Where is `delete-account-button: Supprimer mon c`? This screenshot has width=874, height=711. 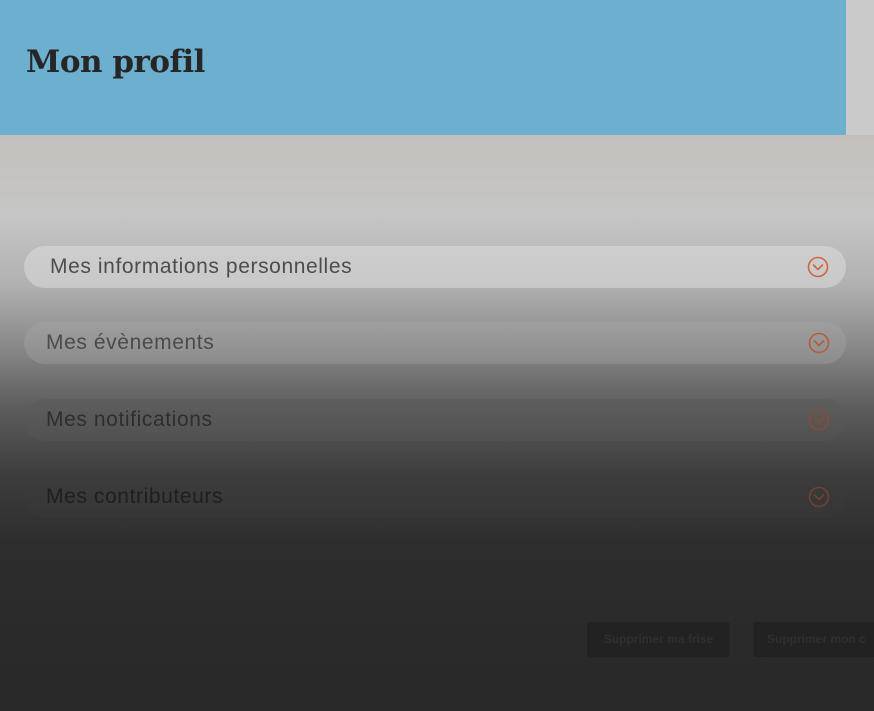 delete-account-button: Supprimer mon c is located at coordinates (814, 639).